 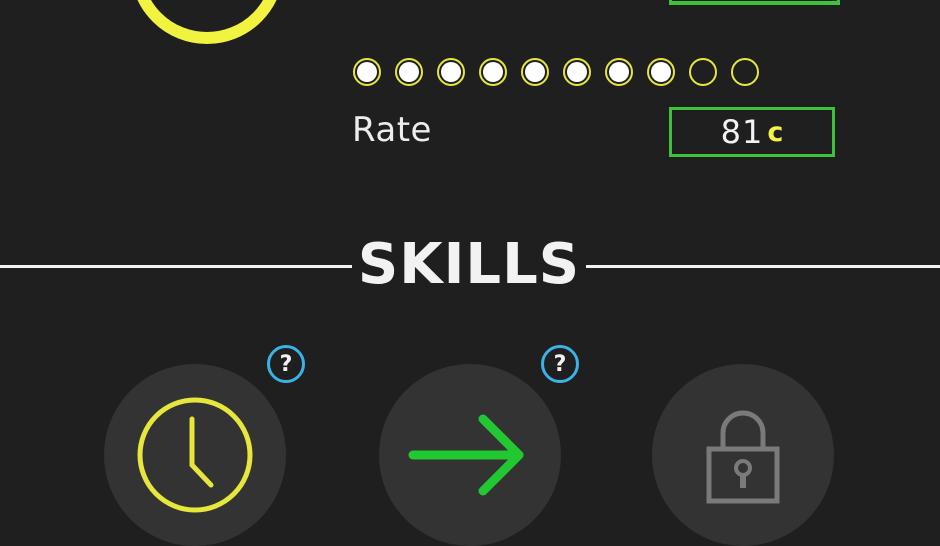 What do you see at coordinates (176, 266) in the screenshot?
I see `divider-left` at bounding box center [176, 266].